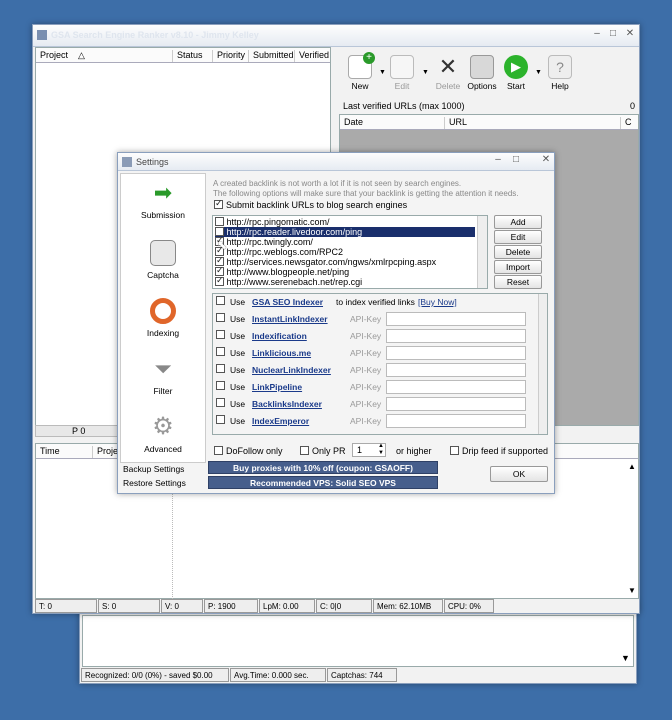 The image size is (672, 720). I want to click on gsa-indexer-link: GSA SEO Indexer, so click(287, 302).